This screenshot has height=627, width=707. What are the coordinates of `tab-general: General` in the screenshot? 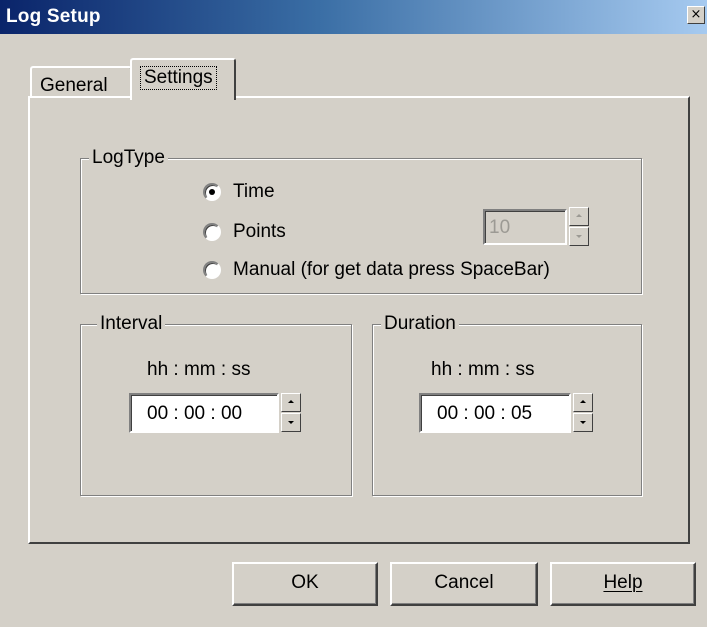 It's located at (81, 82).